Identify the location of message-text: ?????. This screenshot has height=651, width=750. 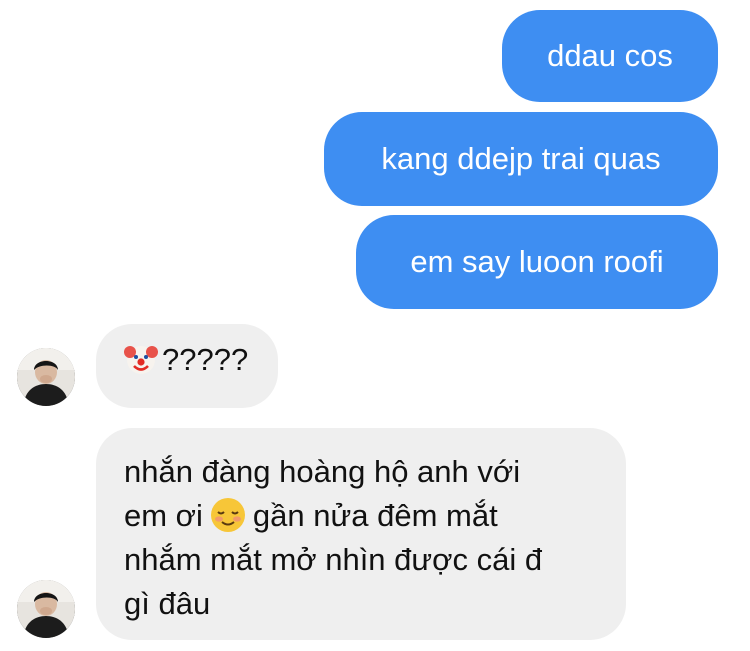
(205, 359).